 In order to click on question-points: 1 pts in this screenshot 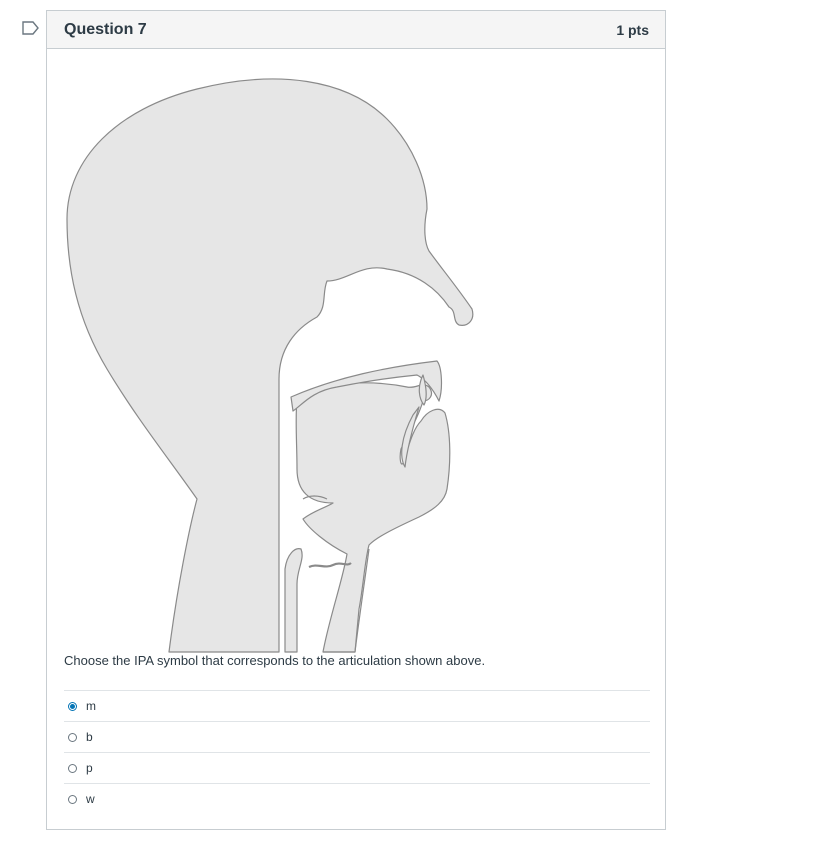, I will do `click(632, 29)`.